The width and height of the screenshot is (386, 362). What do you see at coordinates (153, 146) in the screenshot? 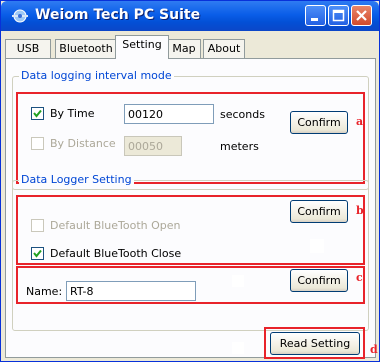
I see `by-distance-input` at bounding box center [153, 146].